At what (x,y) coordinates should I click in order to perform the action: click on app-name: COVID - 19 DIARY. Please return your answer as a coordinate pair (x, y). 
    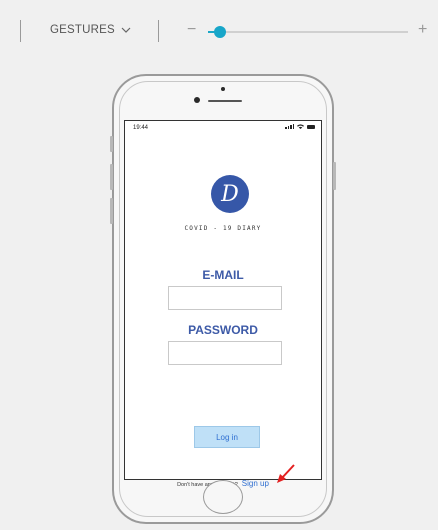
    Looking at the image, I should click on (223, 228).